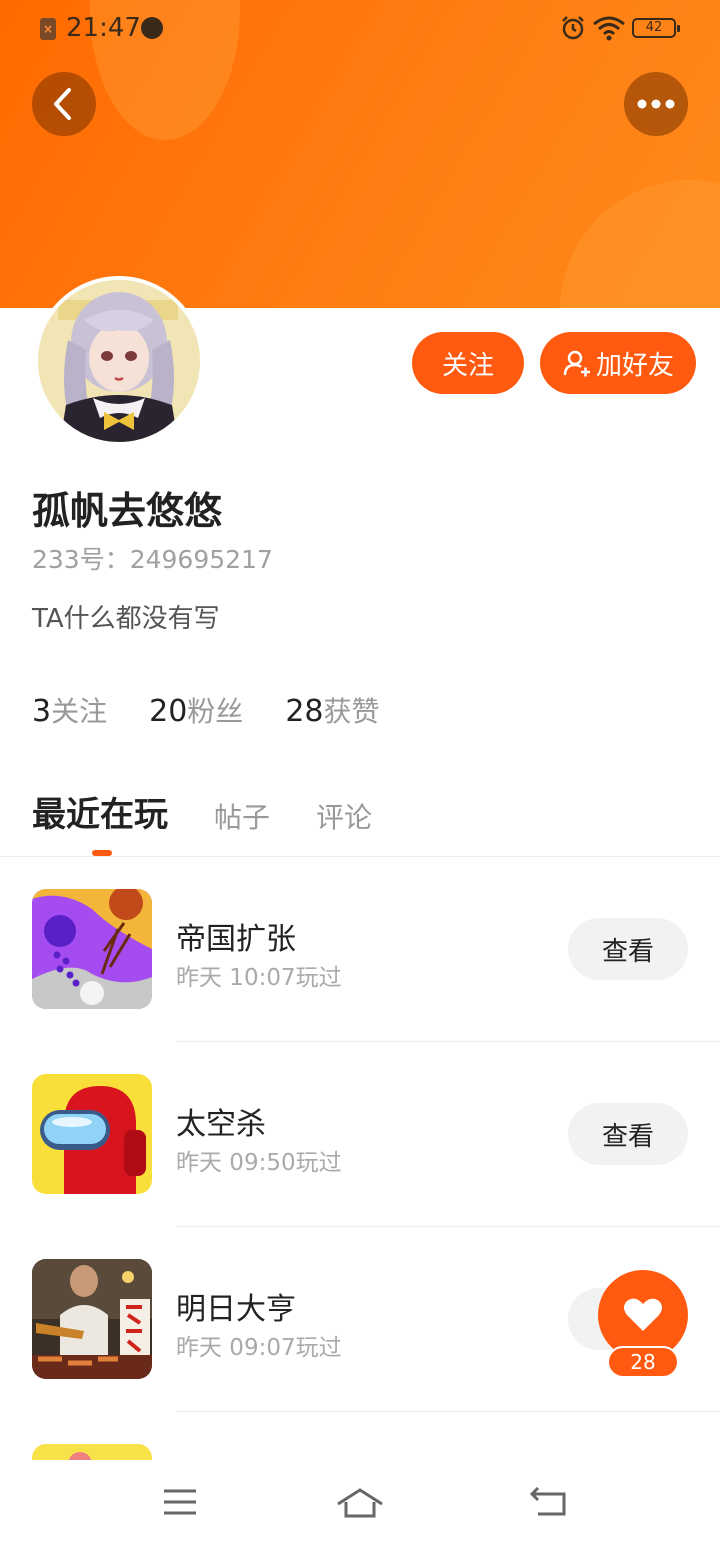 The image size is (720, 1544). I want to click on tab-comments: 评论, so click(344, 816).